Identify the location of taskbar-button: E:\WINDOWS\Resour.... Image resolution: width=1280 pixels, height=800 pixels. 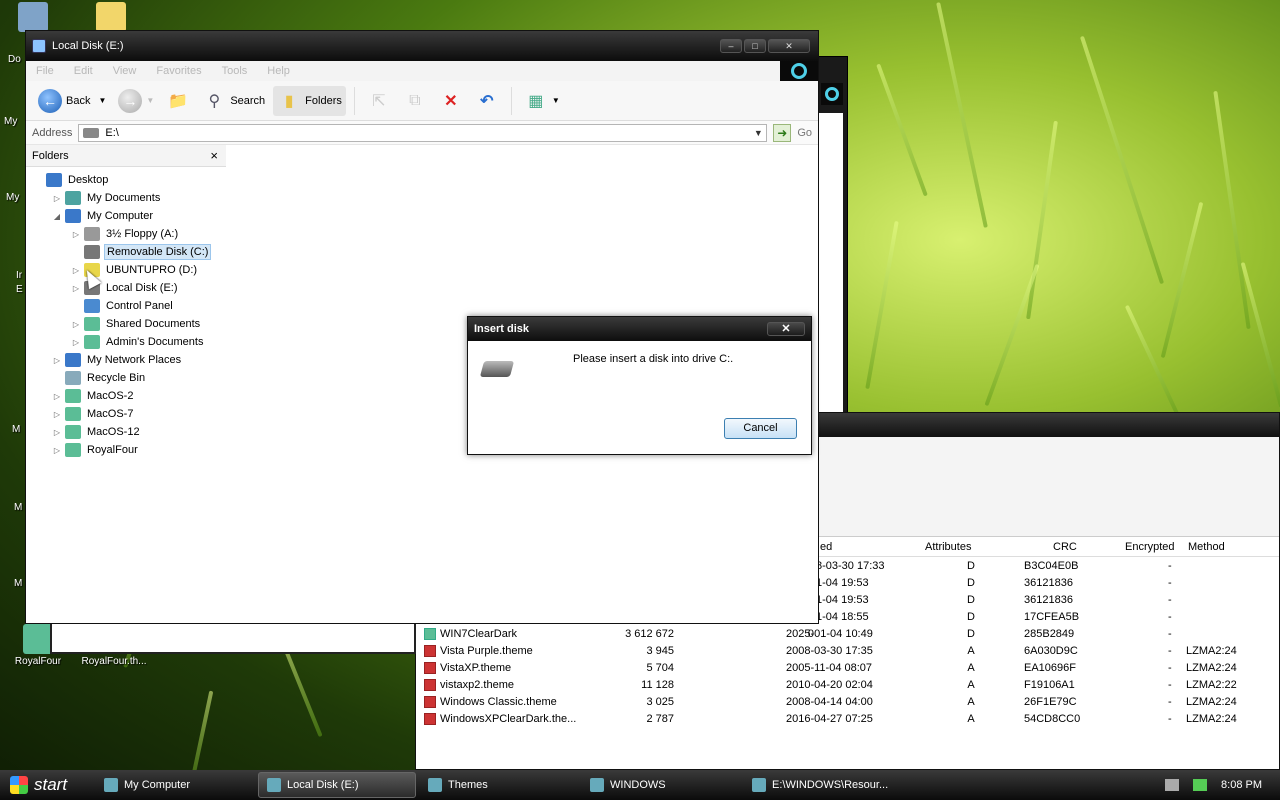
(823, 785).